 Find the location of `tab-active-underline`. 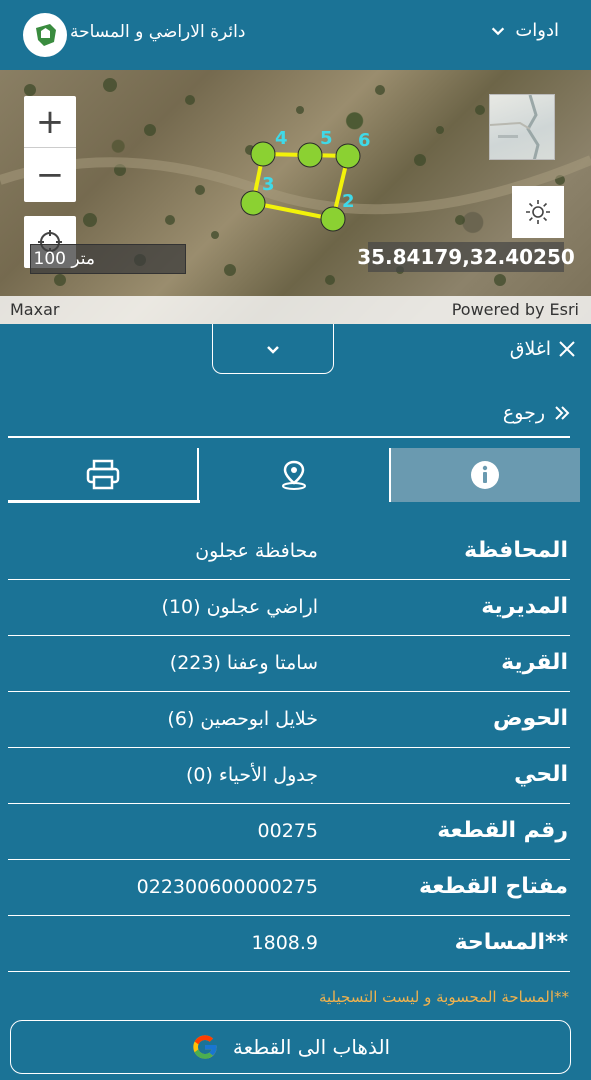

tab-active-underline is located at coordinates (104, 501).